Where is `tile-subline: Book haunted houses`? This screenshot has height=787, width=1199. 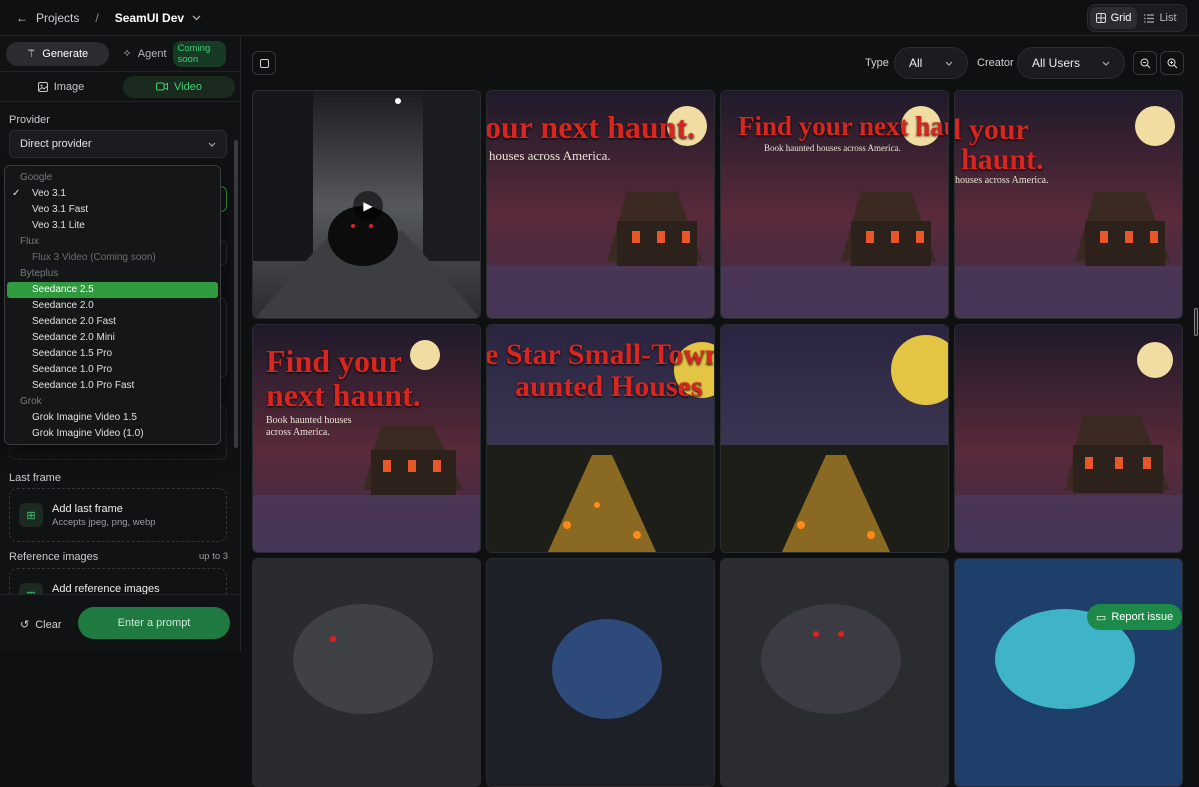 tile-subline: Book haunted houses is located at coordinates (309, 420).